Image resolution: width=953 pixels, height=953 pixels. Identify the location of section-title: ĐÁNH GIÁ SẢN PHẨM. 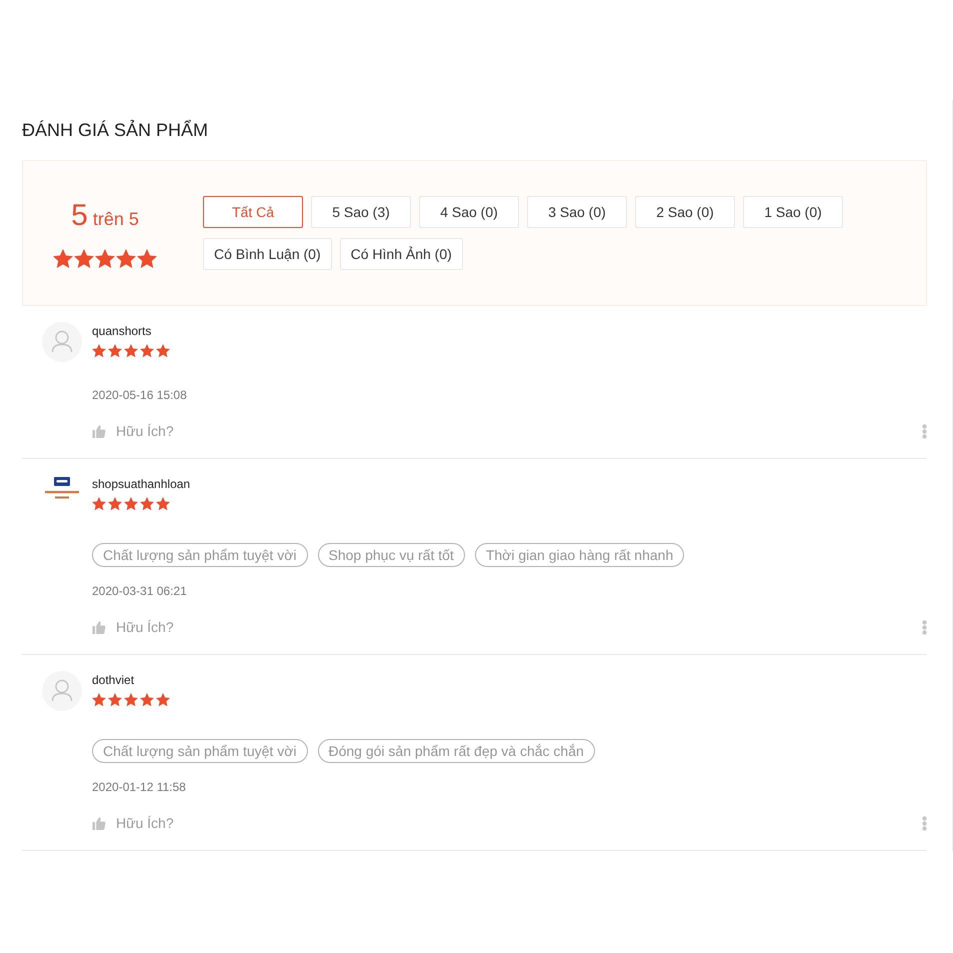
(116, 129).